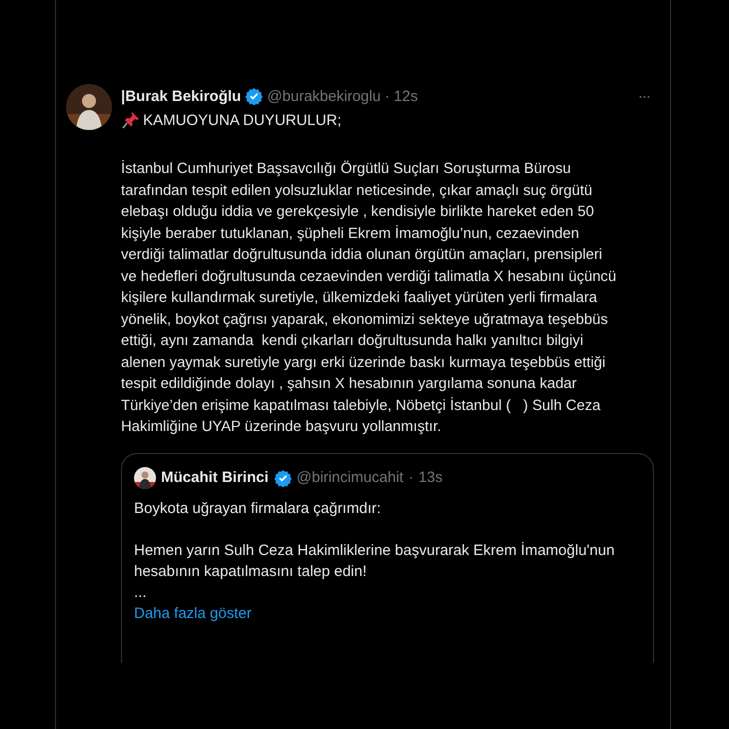 This screenshot has width=729, height=729. I want to click on post-headline: KAMUOYUNA DUYURULUR;, so click(242, 120).